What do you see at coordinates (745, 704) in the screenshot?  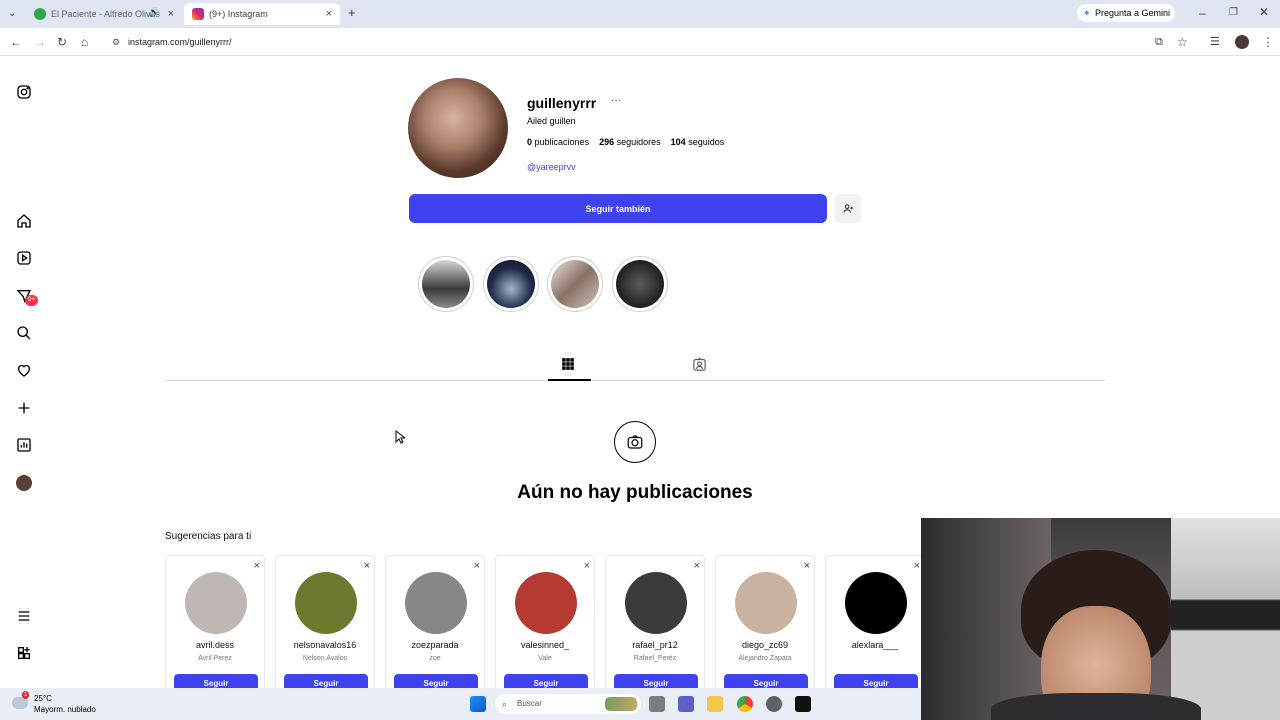 I see `chrome-icon` at bounding box center [745, 704].